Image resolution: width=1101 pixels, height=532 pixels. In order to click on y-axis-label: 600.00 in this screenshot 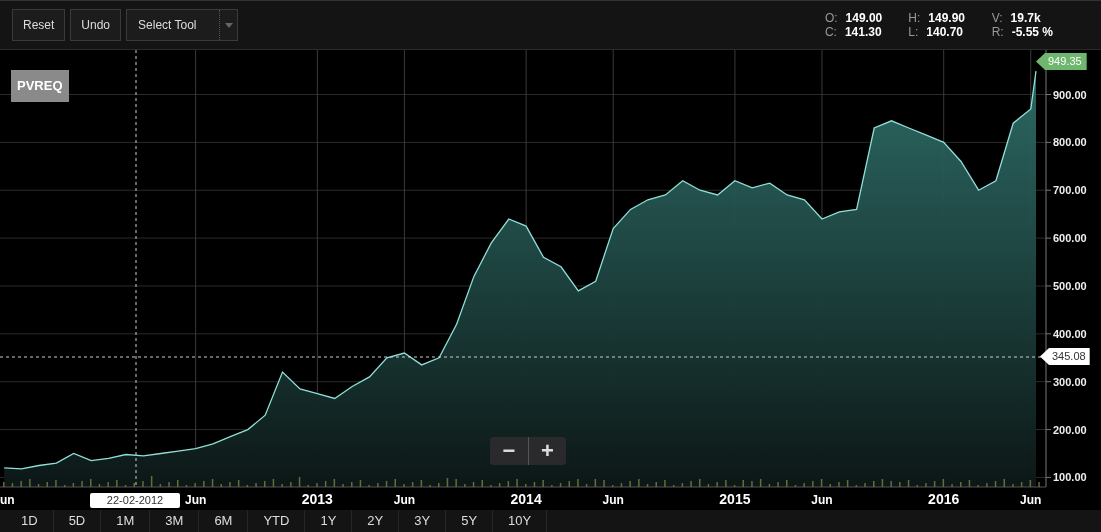, I will do `click(1070, 238)`.